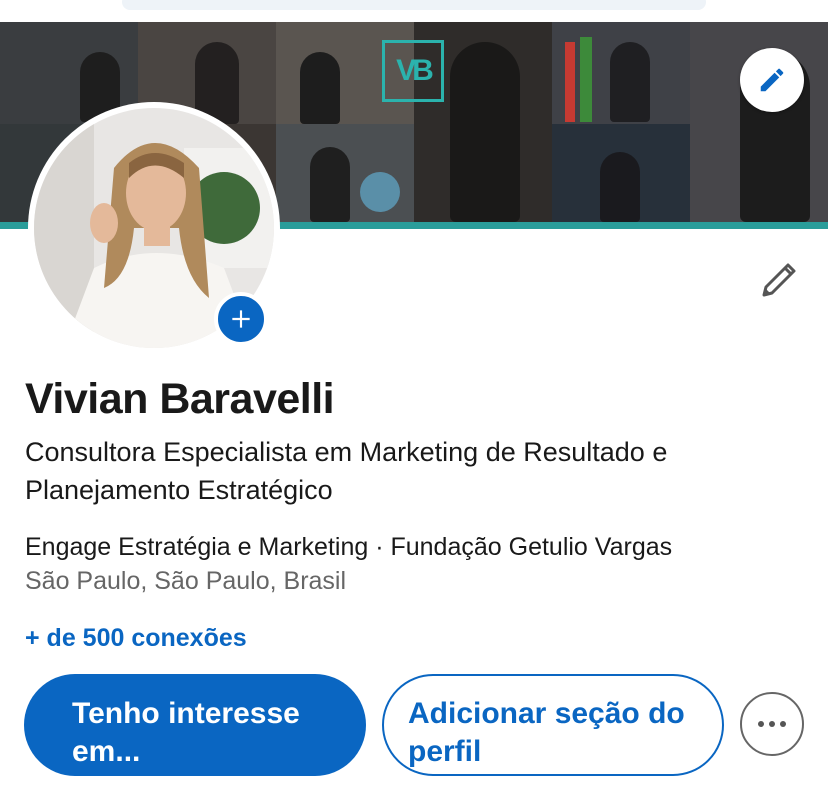 This screenshot has height=800, width=828. I want to click on add-photo-button, so click(241, 319).